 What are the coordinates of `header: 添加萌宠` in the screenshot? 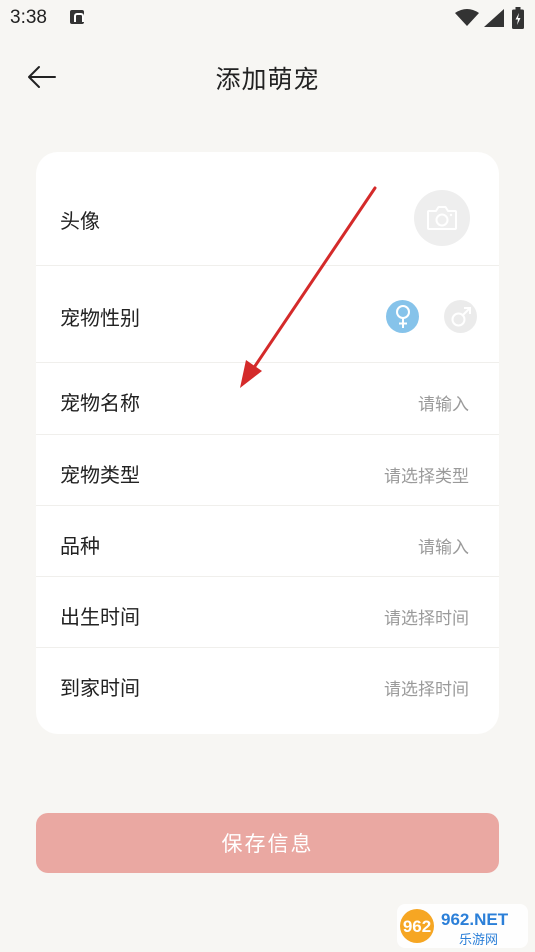 It's located at (267, 78).